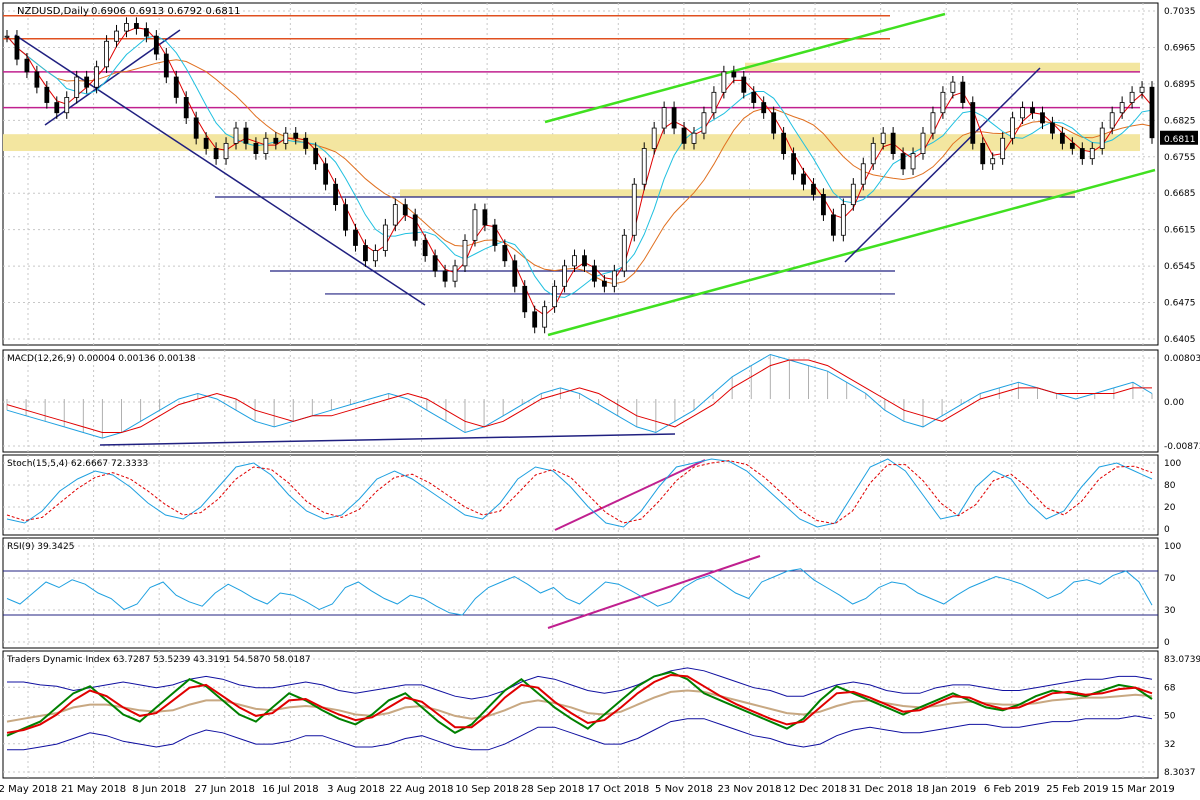 This screenshot has height=800, width=1200. I want to click on x-tick-label: 2 May 2018, so click(28, 789).